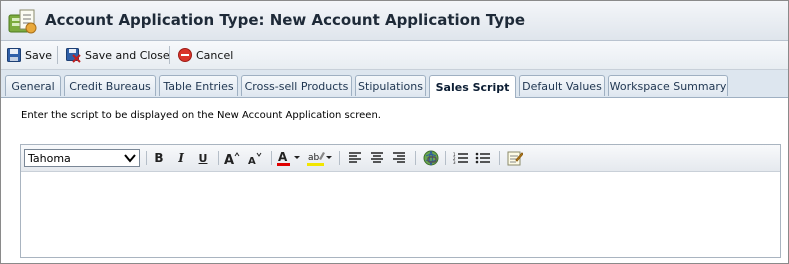 Image resolution: width=789 pixels, height=264 pixels. What do you see at coordinates (130, 158) in the screenshot?
I see `chevron-down-icon` at bounding box center [130, 158].